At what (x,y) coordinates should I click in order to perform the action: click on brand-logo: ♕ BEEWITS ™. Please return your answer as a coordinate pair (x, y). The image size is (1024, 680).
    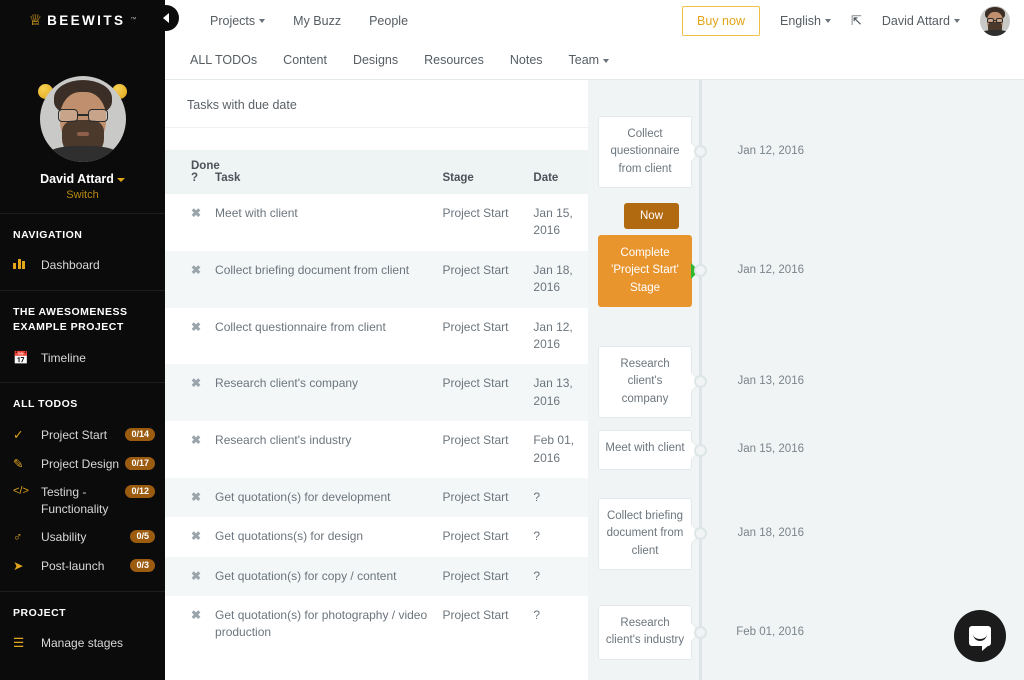
    Looking at the image, I should click on (82, 17).